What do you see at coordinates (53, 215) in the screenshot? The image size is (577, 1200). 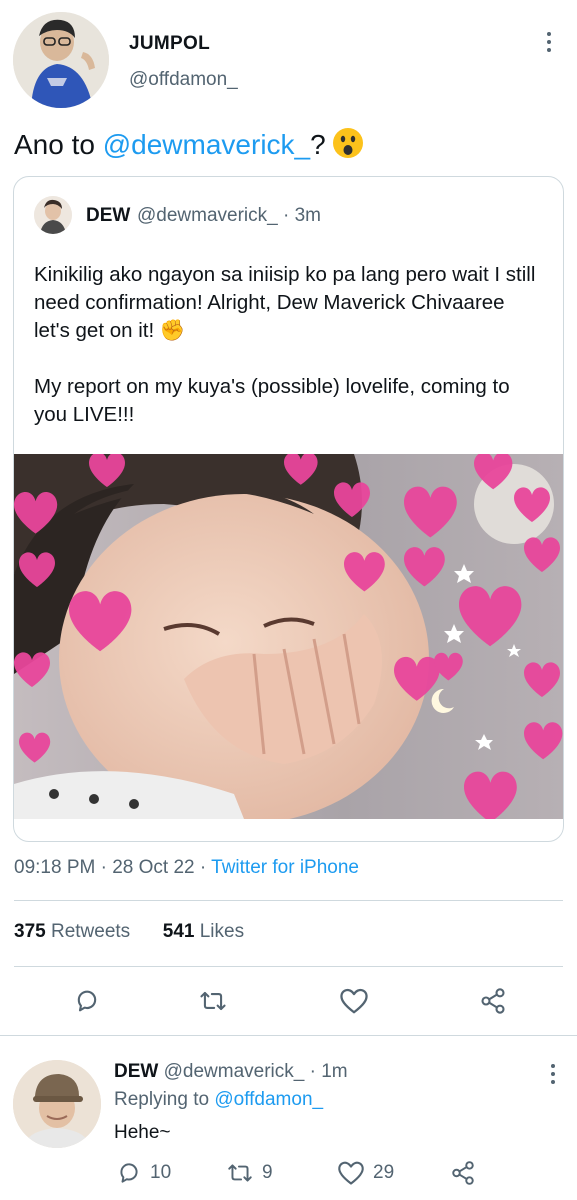 I see `quoted-author-avatar` at bounding box center [53, 215].